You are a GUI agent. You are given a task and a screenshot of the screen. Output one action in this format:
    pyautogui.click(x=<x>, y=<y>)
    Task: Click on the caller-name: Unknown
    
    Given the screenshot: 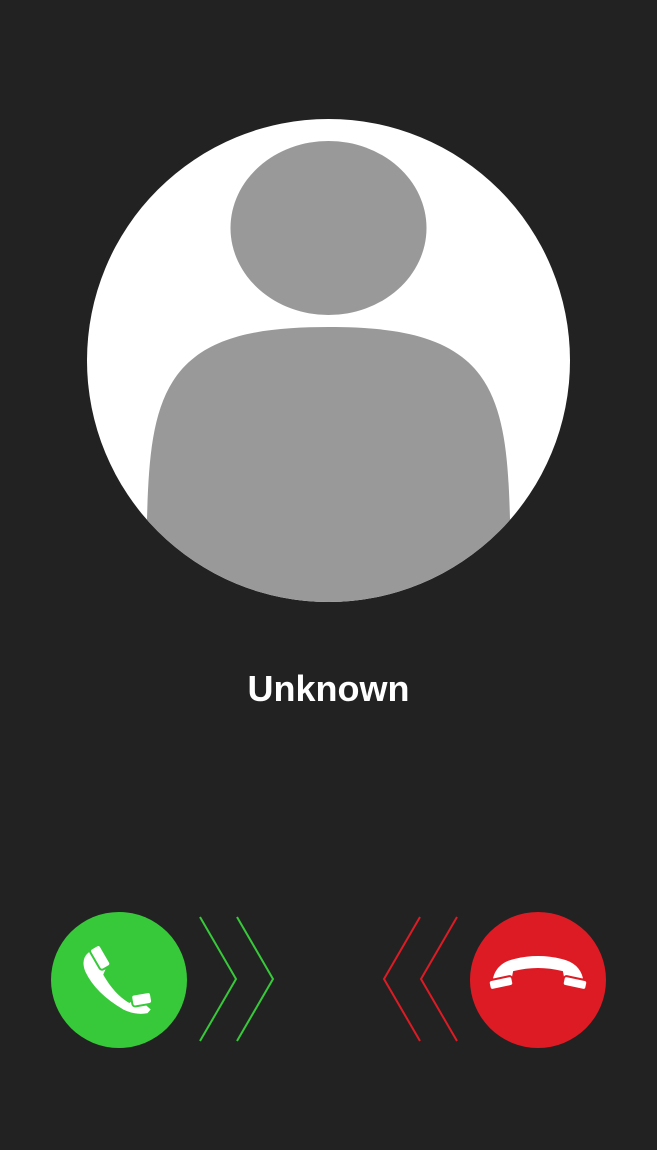 What is the action you would take?
    pyautogui.click(x=328, y=688)
    